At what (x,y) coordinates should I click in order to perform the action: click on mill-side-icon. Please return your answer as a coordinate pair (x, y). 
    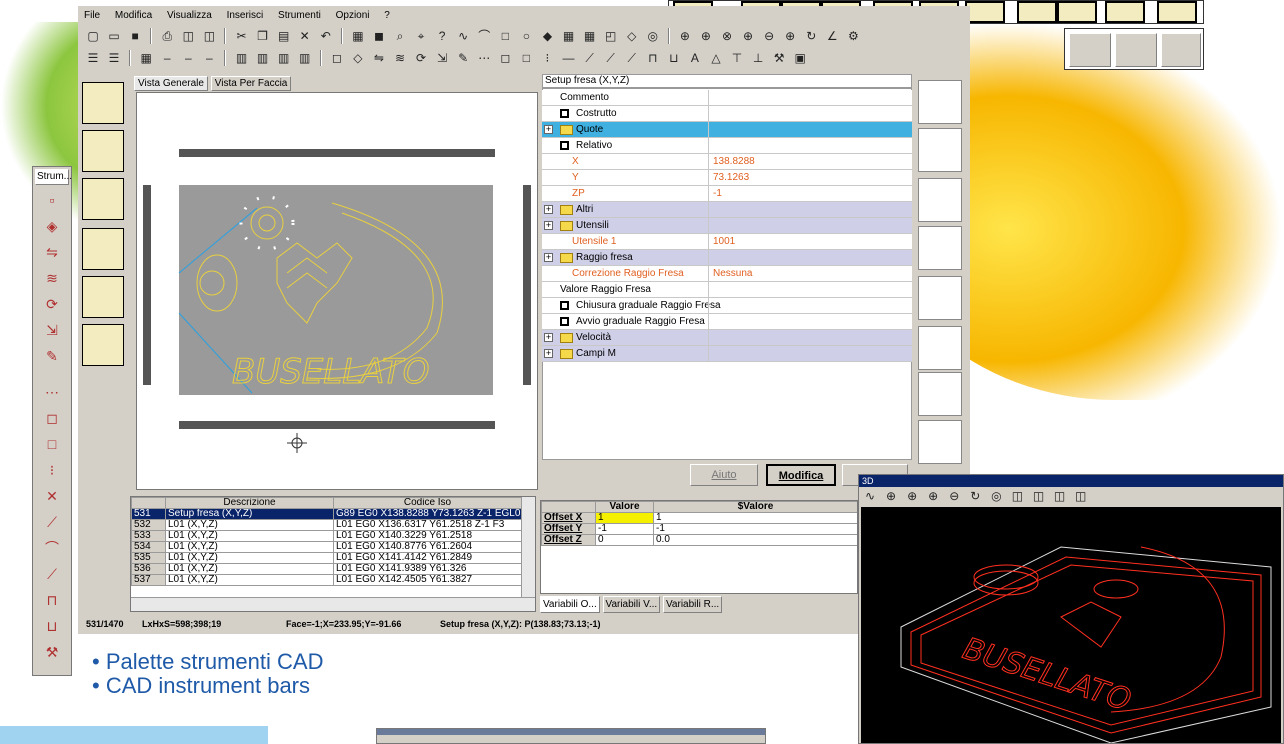
    Looking at the image, I should click on (1136, 50).